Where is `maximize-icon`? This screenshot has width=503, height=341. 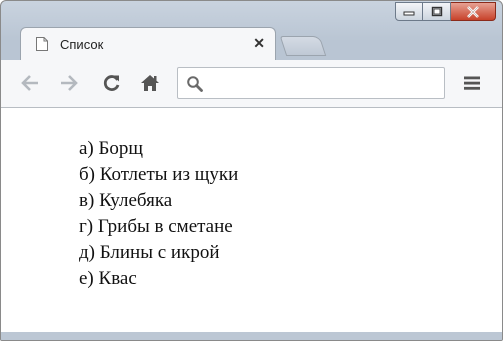 maximize-icon is located at coordinates (436, 11).